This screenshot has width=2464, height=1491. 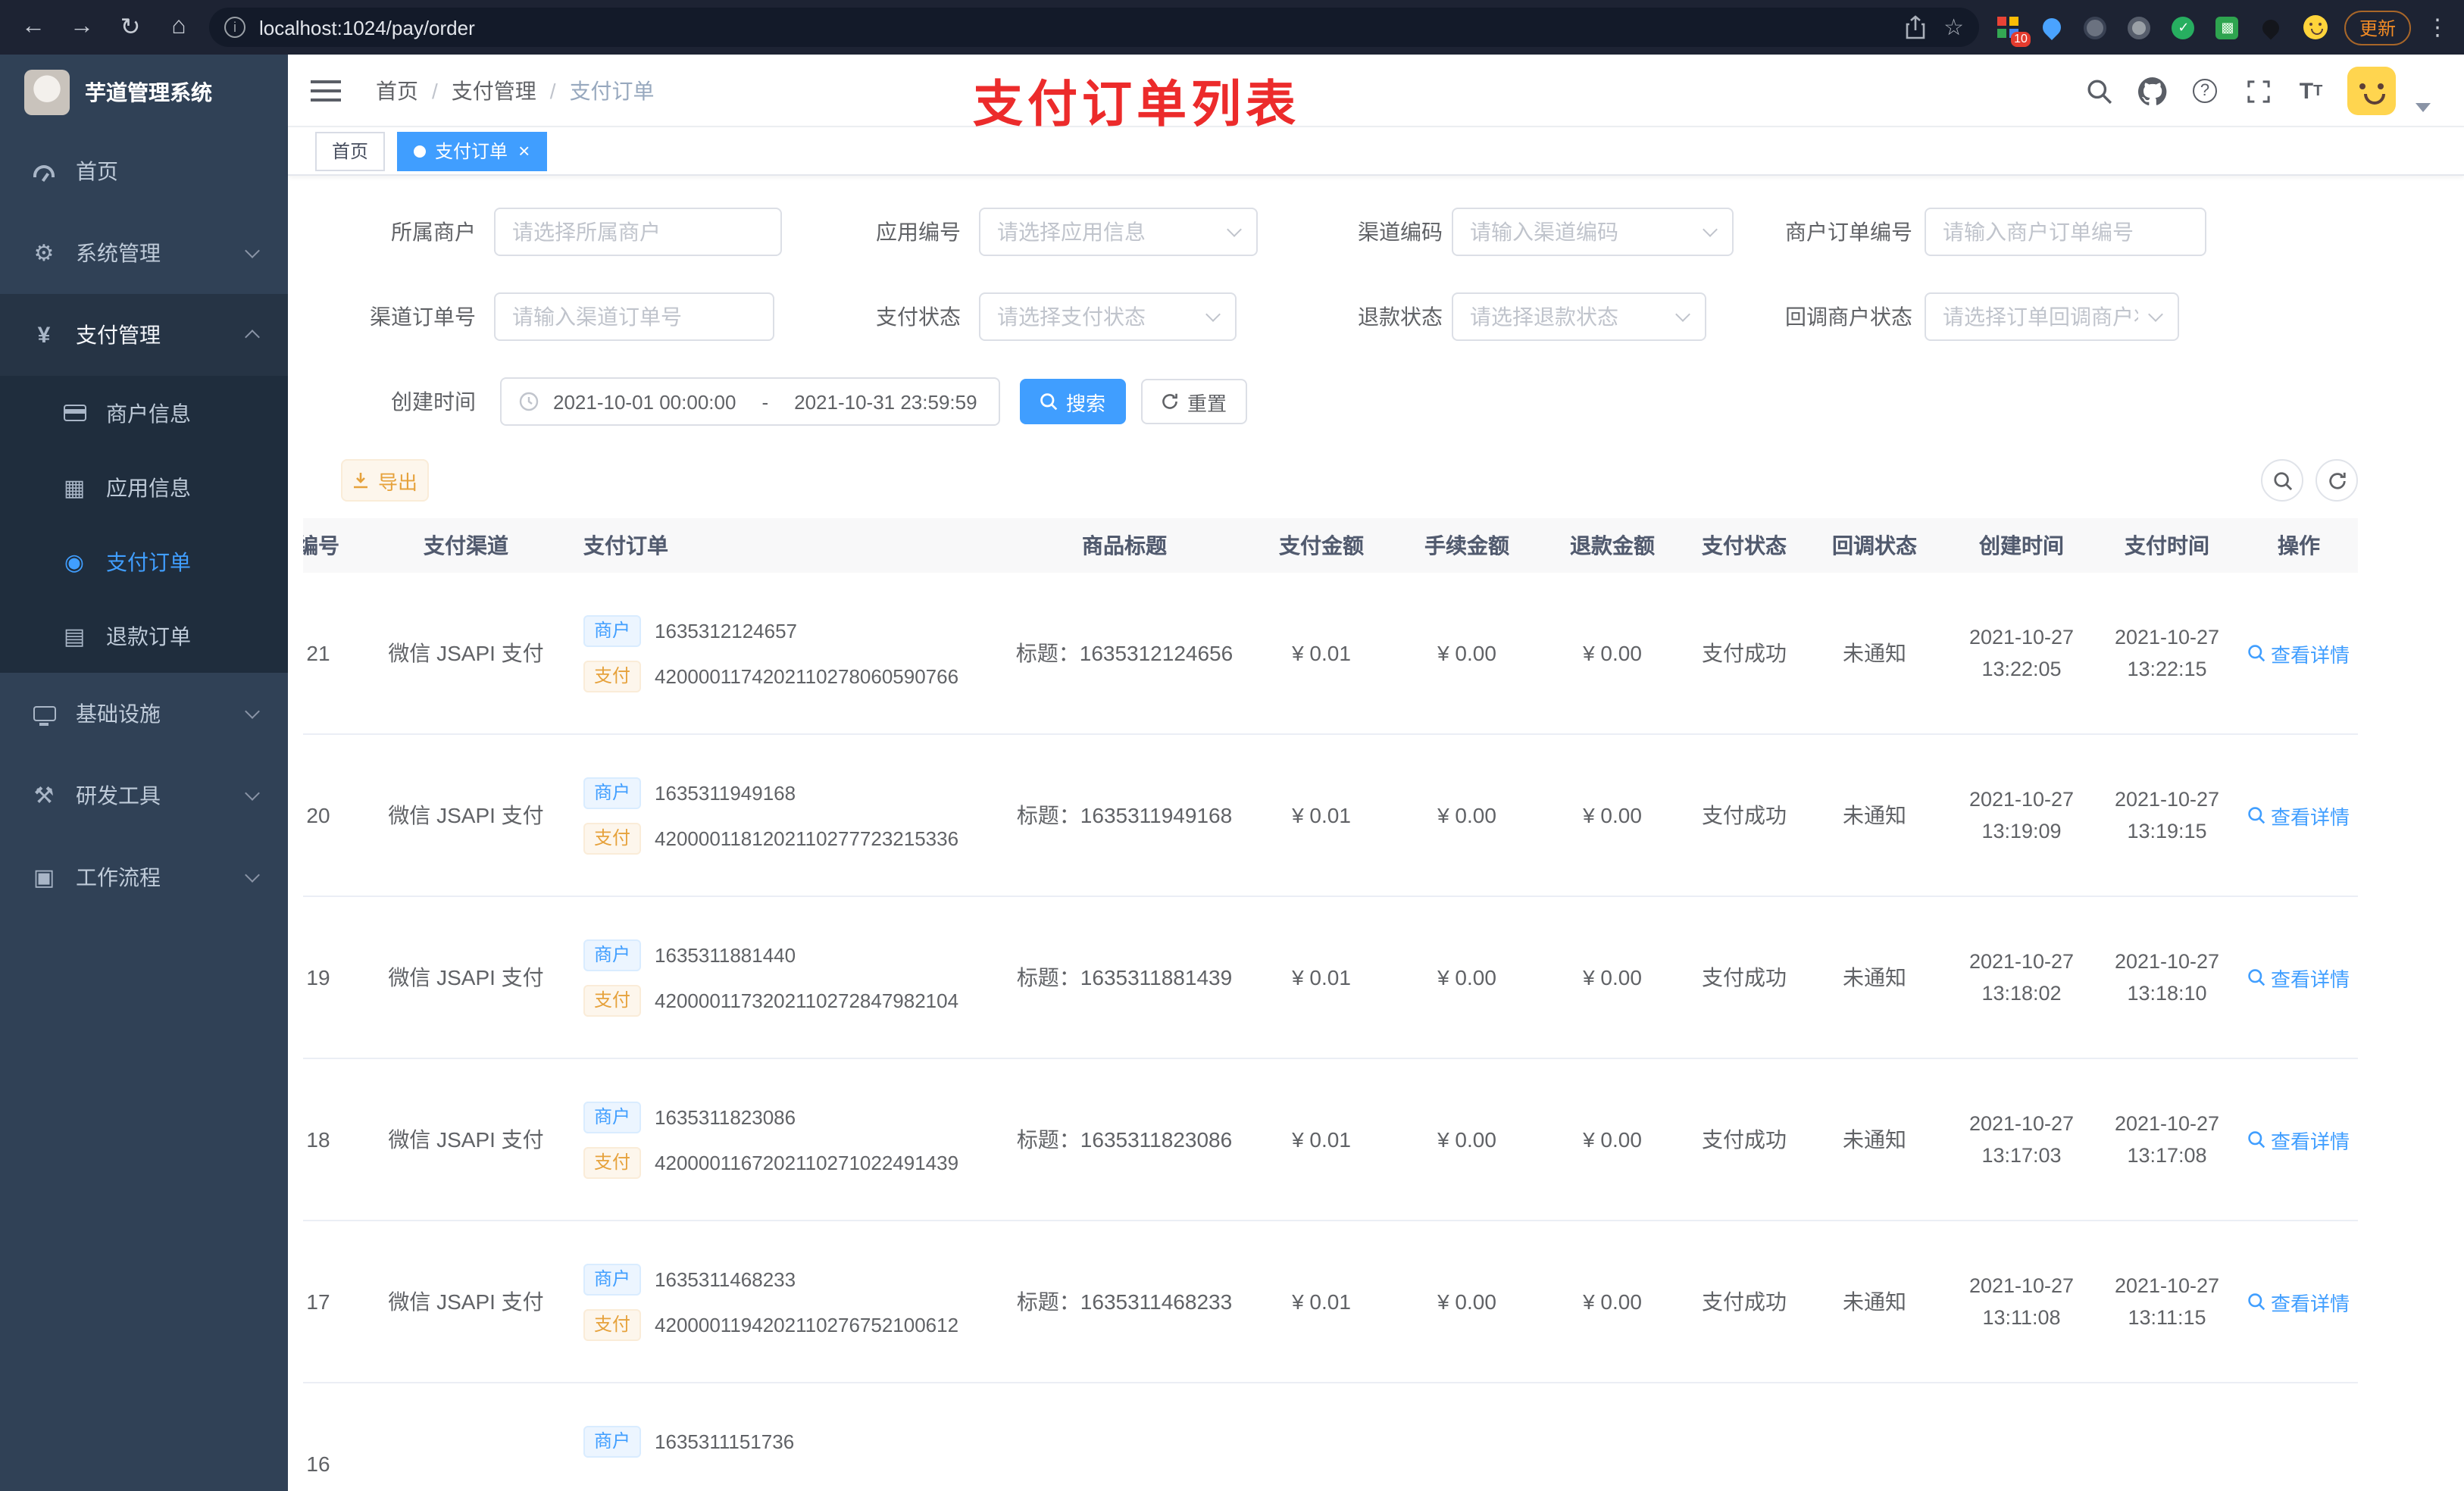 What do you see at coordinates (1081, 27) in the screenshot?
I see `url-text: localhost:1024/pay/order` at bounding box center [1081, 27].